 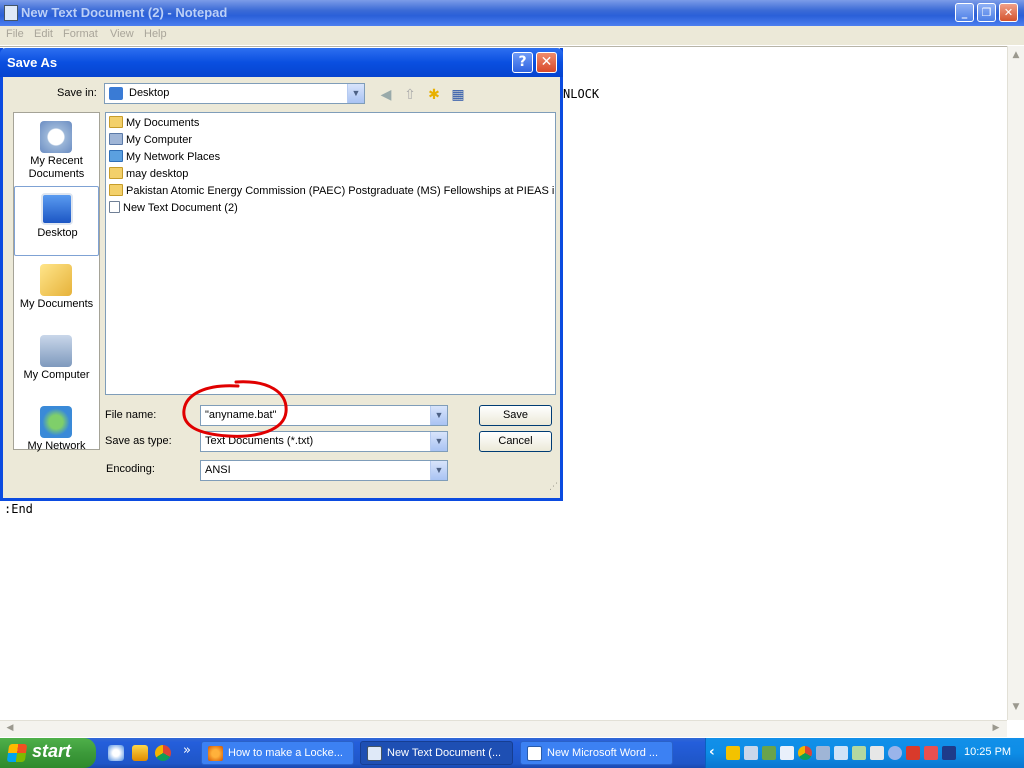 What do you see at coordinates (1016, 708) in the screenshot?
I see `scroll-down-icon: ▼` at bounding box center [1016, 708].